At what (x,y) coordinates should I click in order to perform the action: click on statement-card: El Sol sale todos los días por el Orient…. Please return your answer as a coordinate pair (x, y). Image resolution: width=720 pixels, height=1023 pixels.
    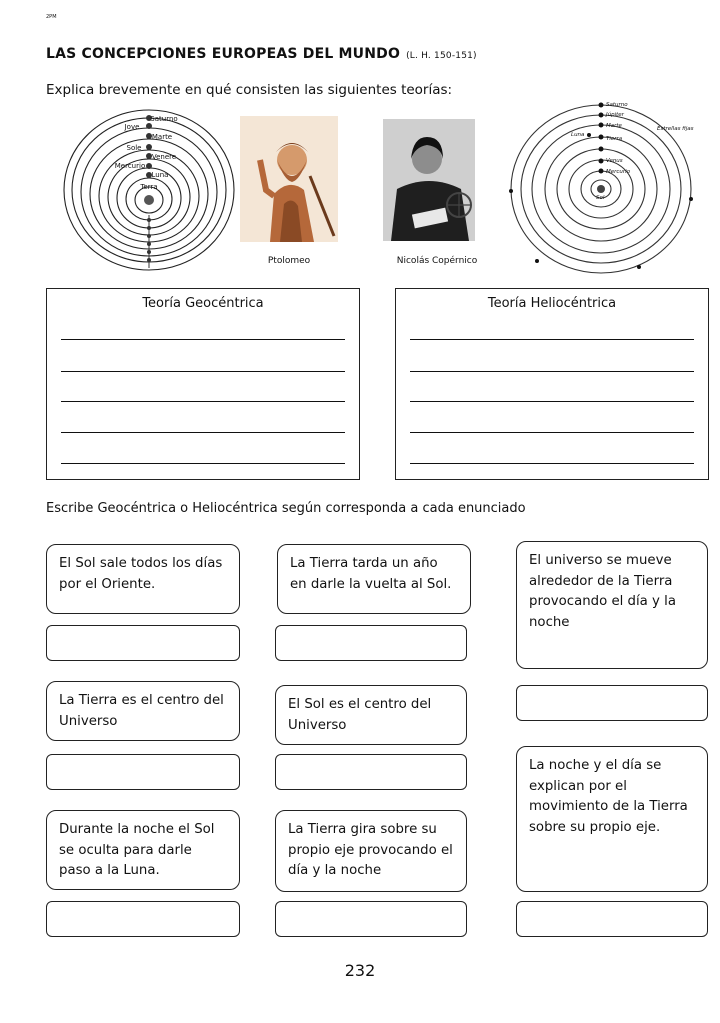
    Looking at the image, I should click on (143, 579).